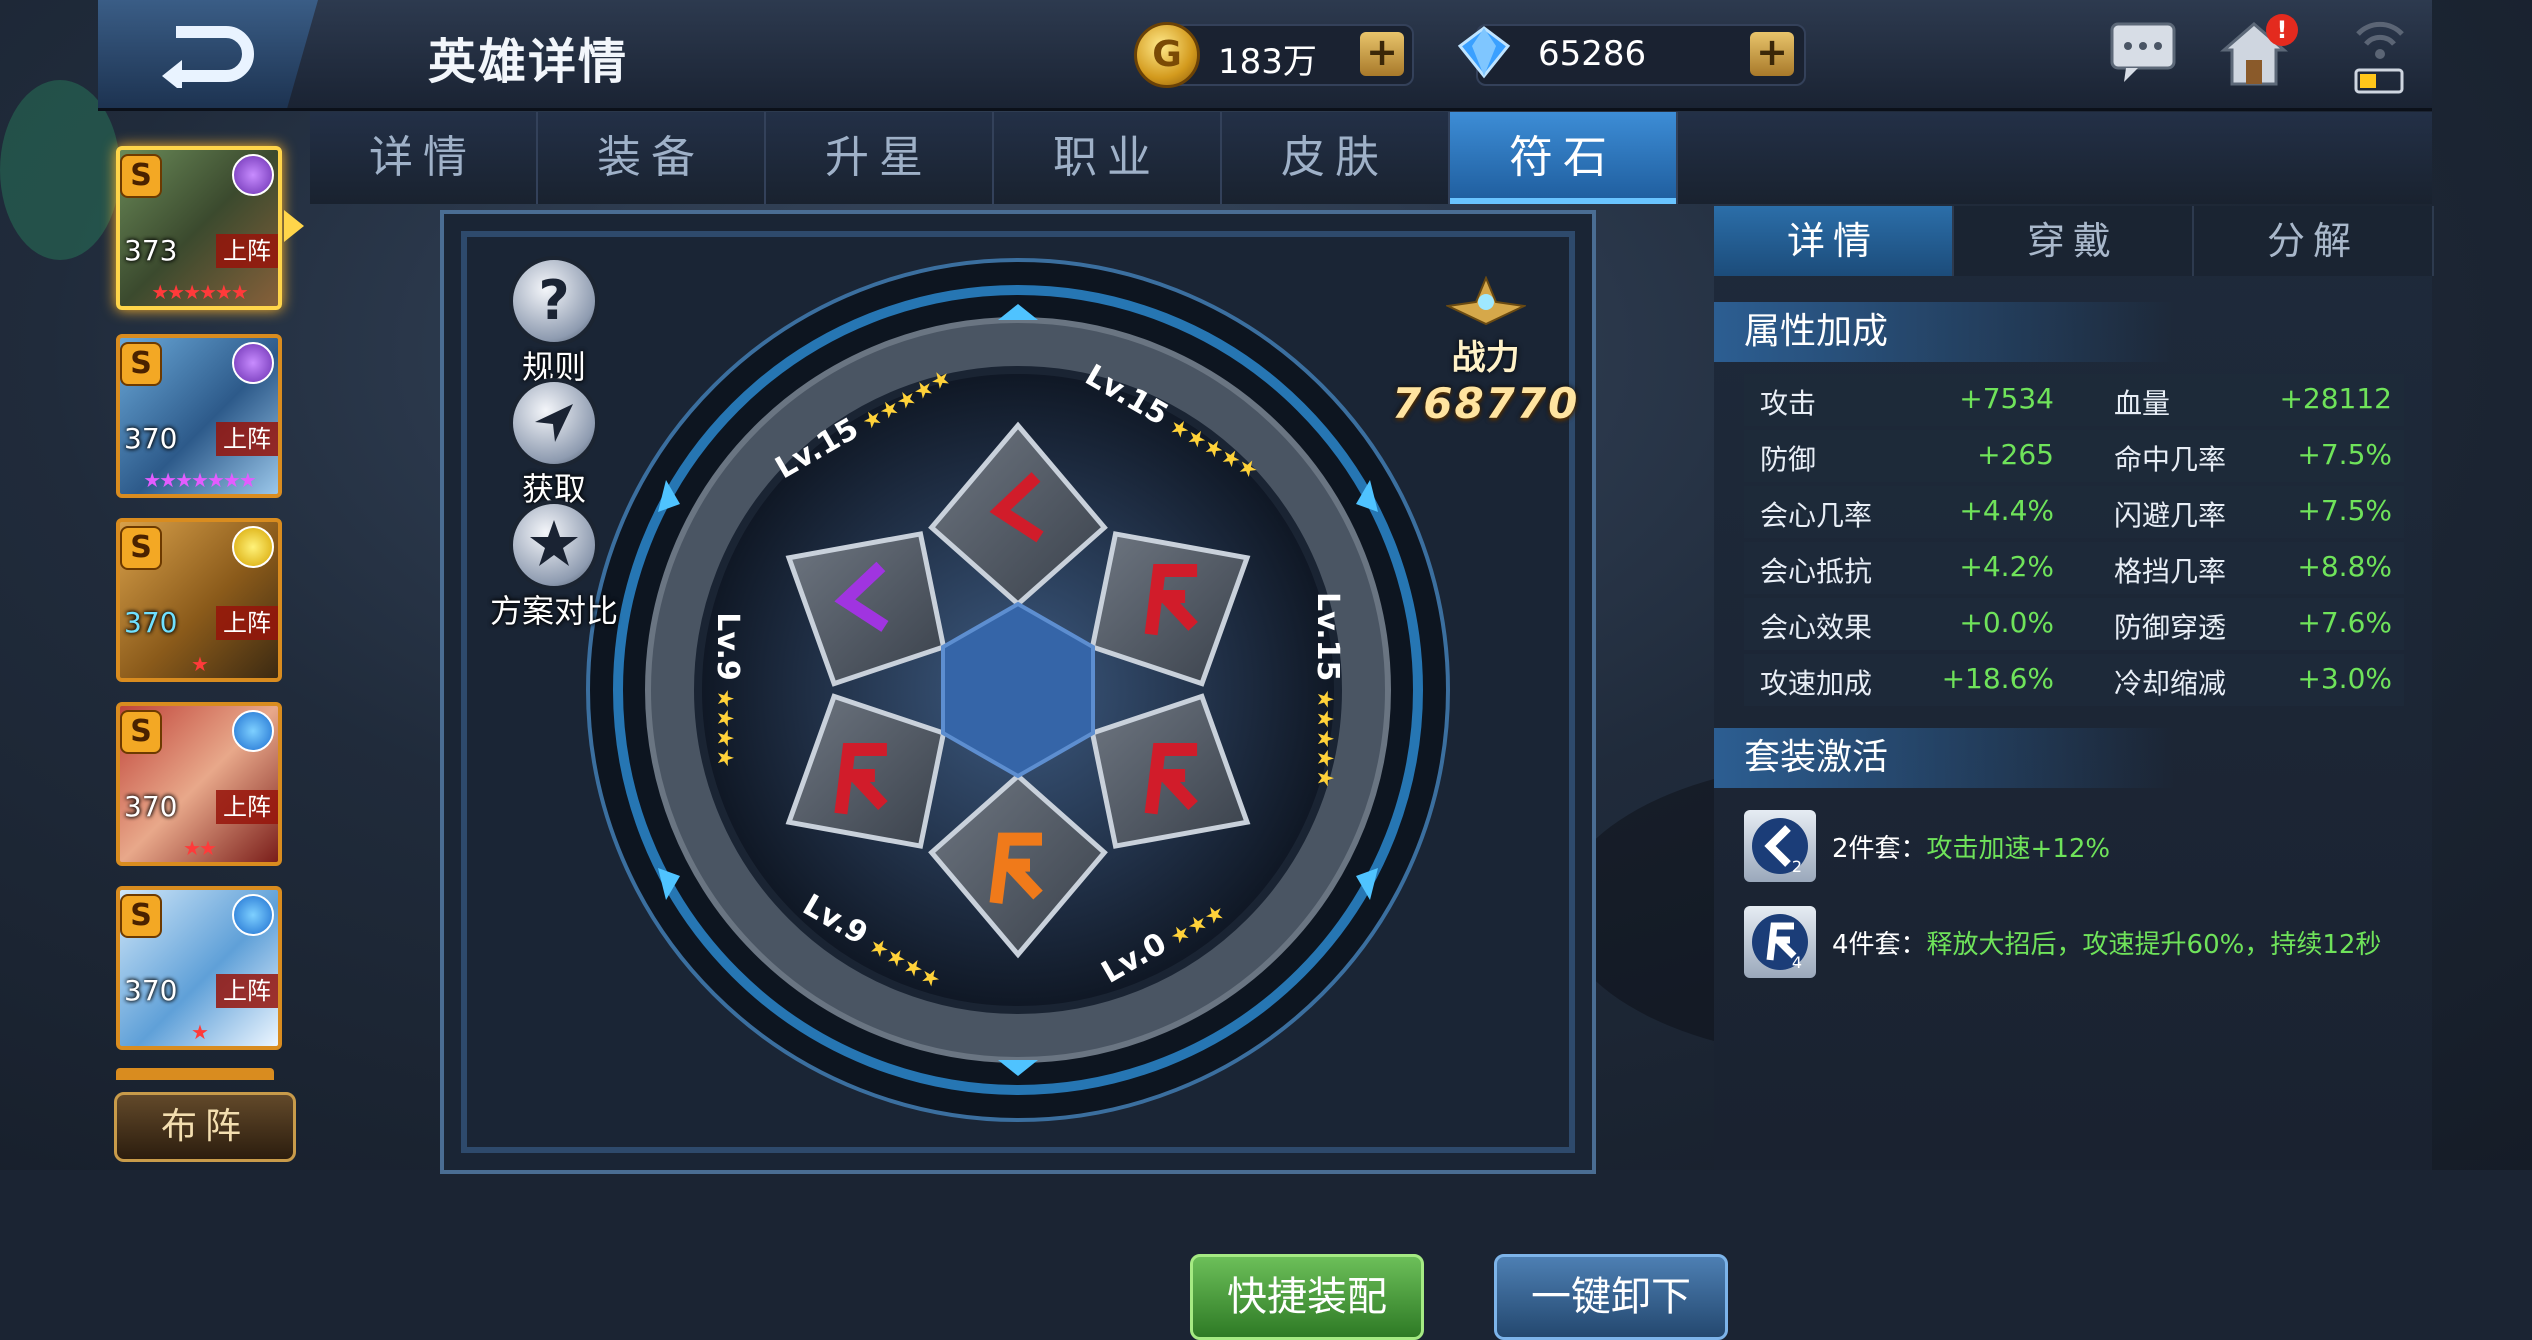  I want to click on hero-card: S 370 上阵 ★★★★★★★, so click(199, 416).